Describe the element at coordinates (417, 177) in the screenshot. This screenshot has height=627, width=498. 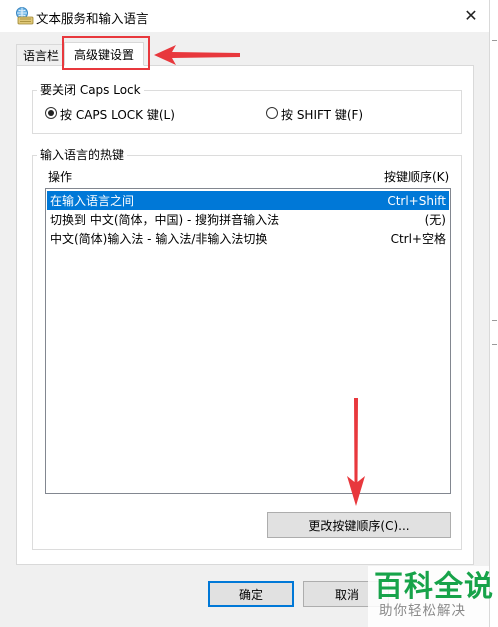
I see `column-header-key-sequence: 按键顺序(K)` at that location.